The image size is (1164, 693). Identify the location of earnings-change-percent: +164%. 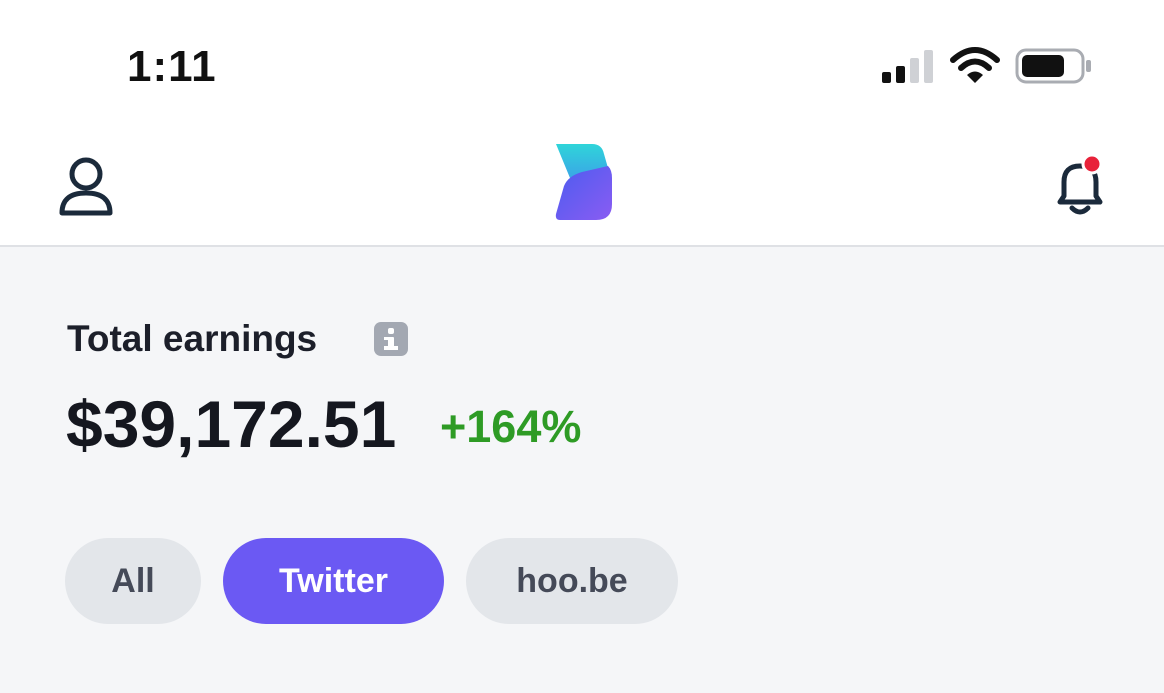
(511, 426).